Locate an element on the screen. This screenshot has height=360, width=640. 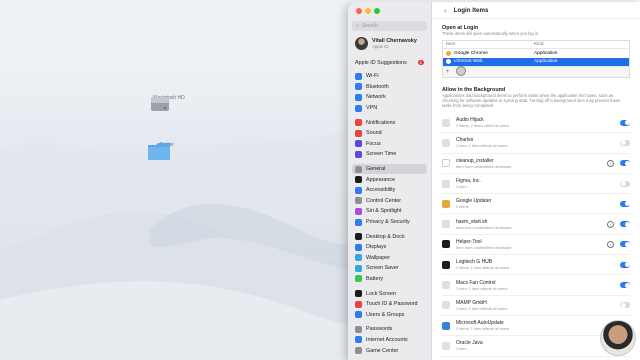
lock-screen-icon is located at coordinates (358, 294).